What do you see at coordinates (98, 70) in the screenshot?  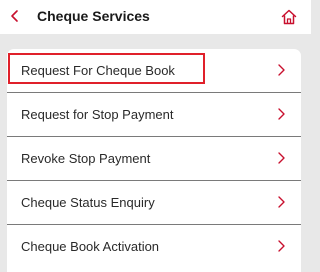 I see `menu-item-label: Request For Cheque Book` at bounding box center [98, 70].